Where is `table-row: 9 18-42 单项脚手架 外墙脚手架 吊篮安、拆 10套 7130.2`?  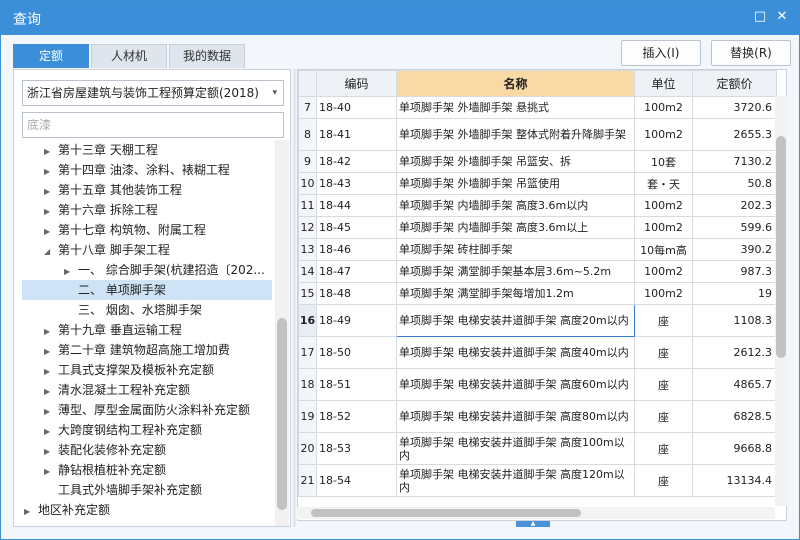
table-row: 9 18-42 单项脚手架 外墙脚手架 吊篮安、拆 10套 7130.2 is located at coordinates (537, 161).